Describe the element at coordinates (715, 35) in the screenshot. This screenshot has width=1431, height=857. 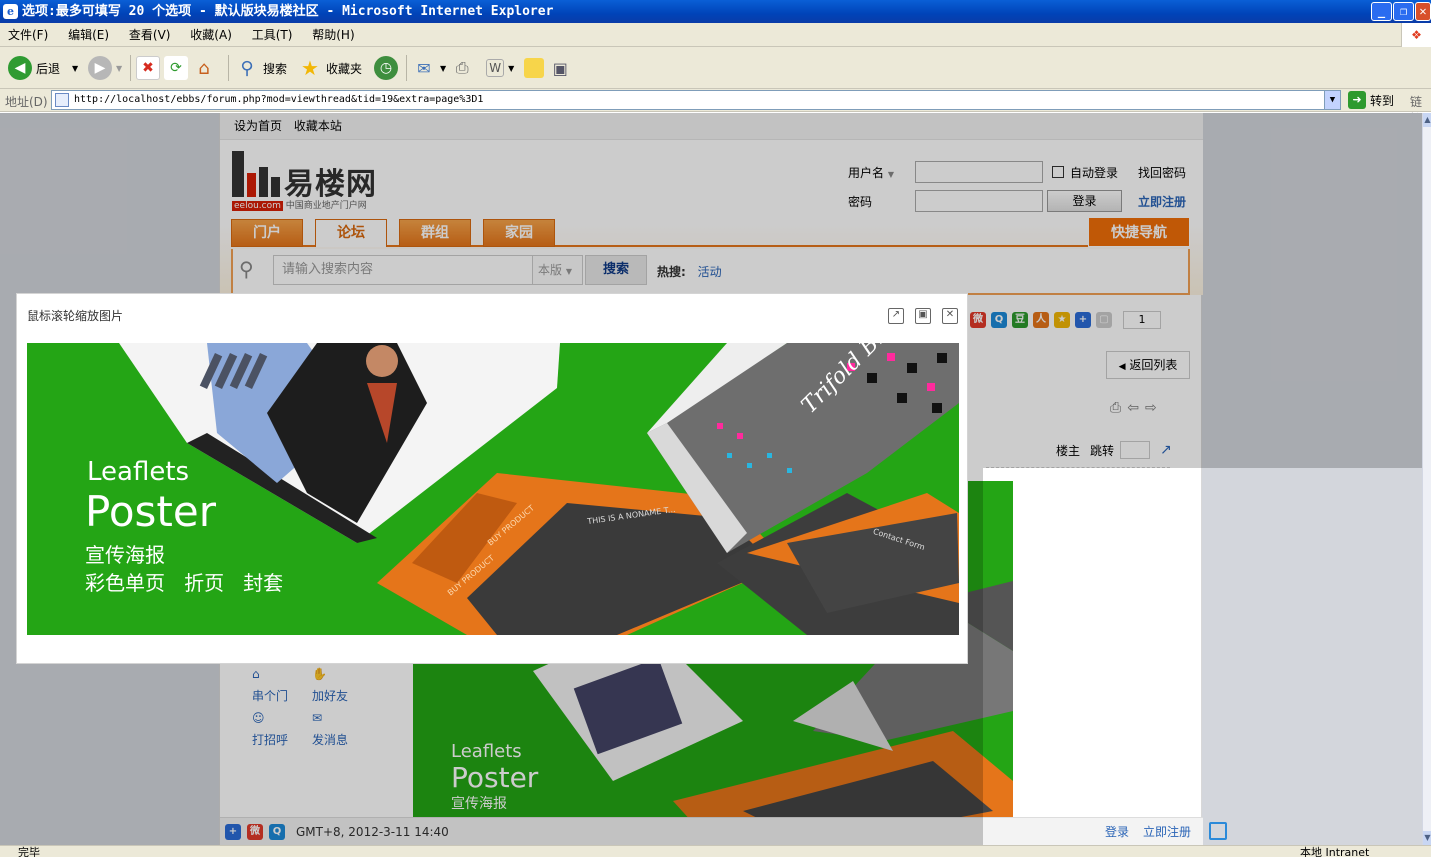
I see `menu-bar: 文件(F) 编辑(E) 查看(V) 收藏(A) 工具(T) 帮助(H) ❖` at that location.